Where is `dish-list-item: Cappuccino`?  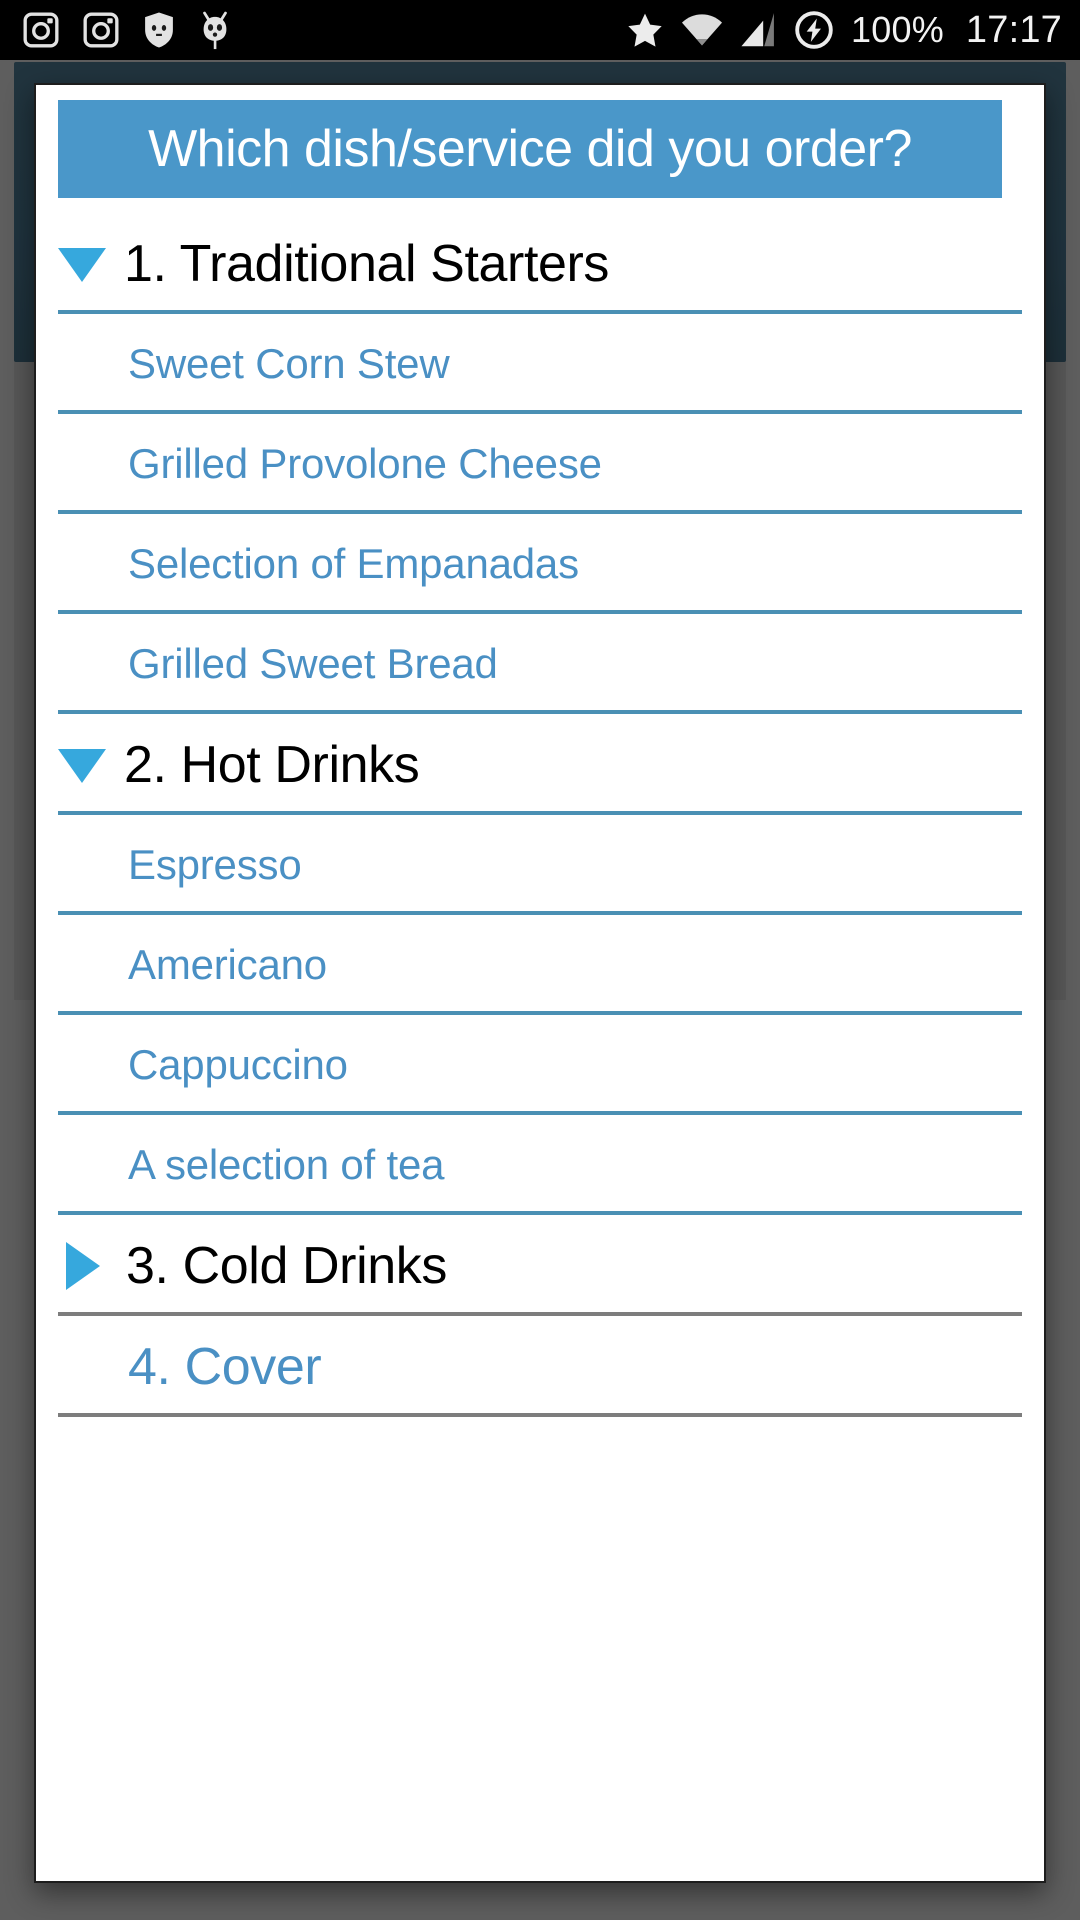
dish-list-item: Cappuccino is located at coordinates (540, 1065).